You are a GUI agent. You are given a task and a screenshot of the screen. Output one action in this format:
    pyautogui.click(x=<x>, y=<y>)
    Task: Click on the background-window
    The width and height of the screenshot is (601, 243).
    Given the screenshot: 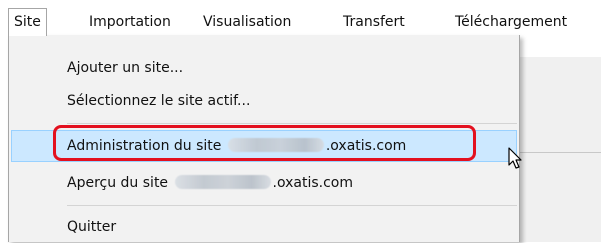 What is the action you would take?
    pyautogui.click(x=560, y=138)
    